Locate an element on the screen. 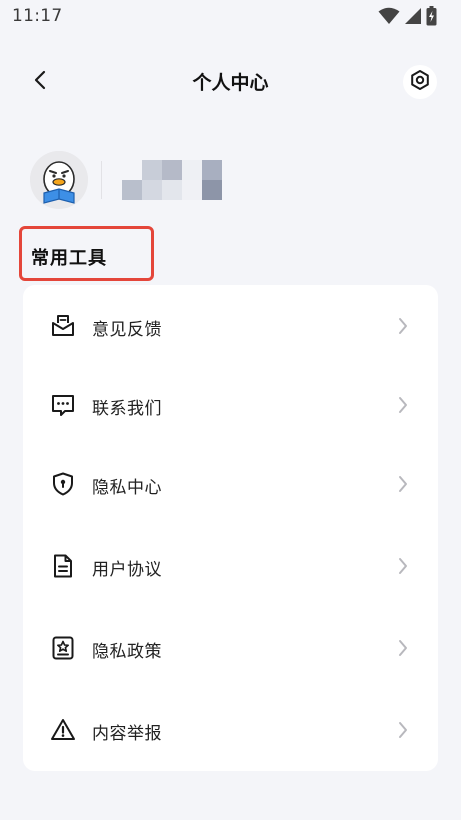 The height and width of the screenshot is (820, 461). shield-lock-icon is located at coordinates (63, 484).